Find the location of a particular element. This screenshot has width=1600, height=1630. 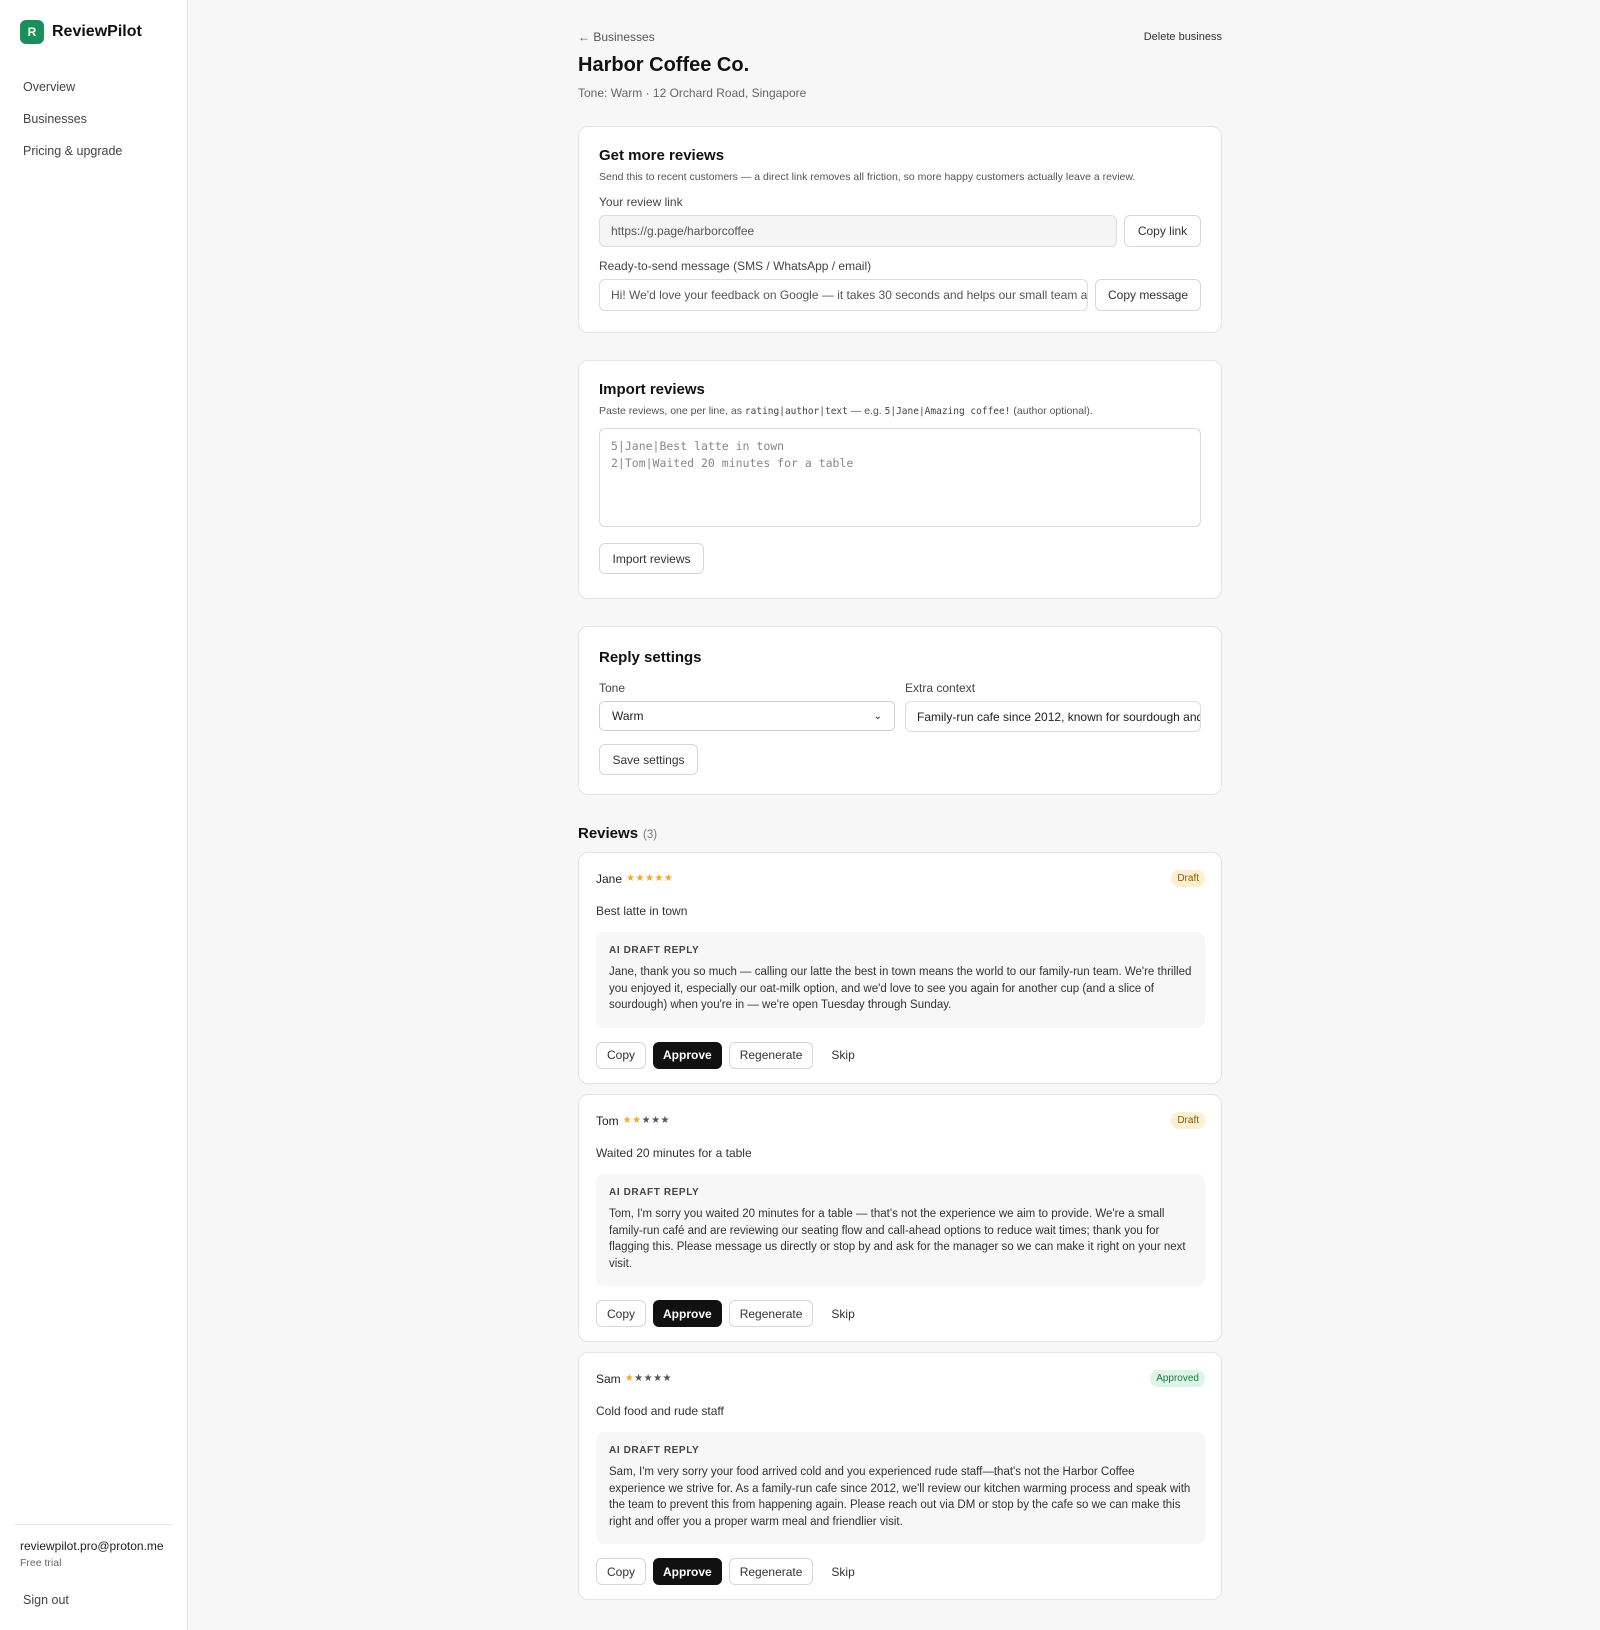

sidebar-item-overview: Overview is located at coordinates (95, 87).